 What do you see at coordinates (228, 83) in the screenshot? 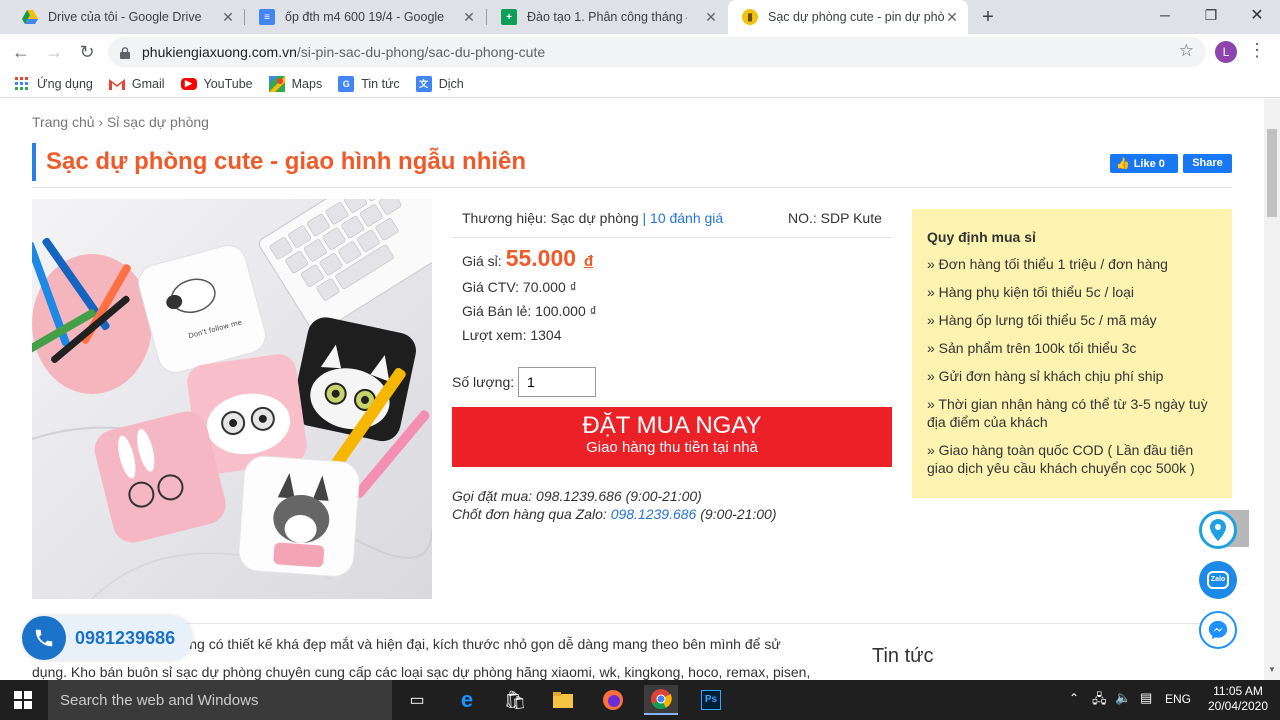
I see `bookmark-label: YouTube` at bounding box center [228, 83].